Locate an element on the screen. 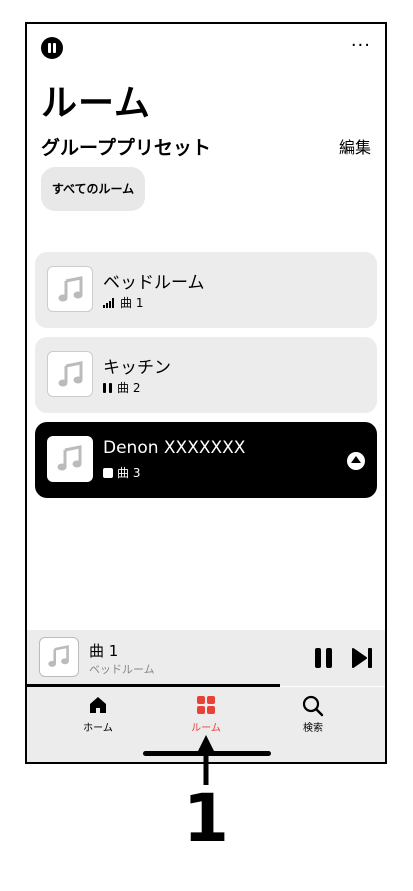 This screenshot has width=413, height=891. room-status: 曲 2 is located at coordinates (121, 387).